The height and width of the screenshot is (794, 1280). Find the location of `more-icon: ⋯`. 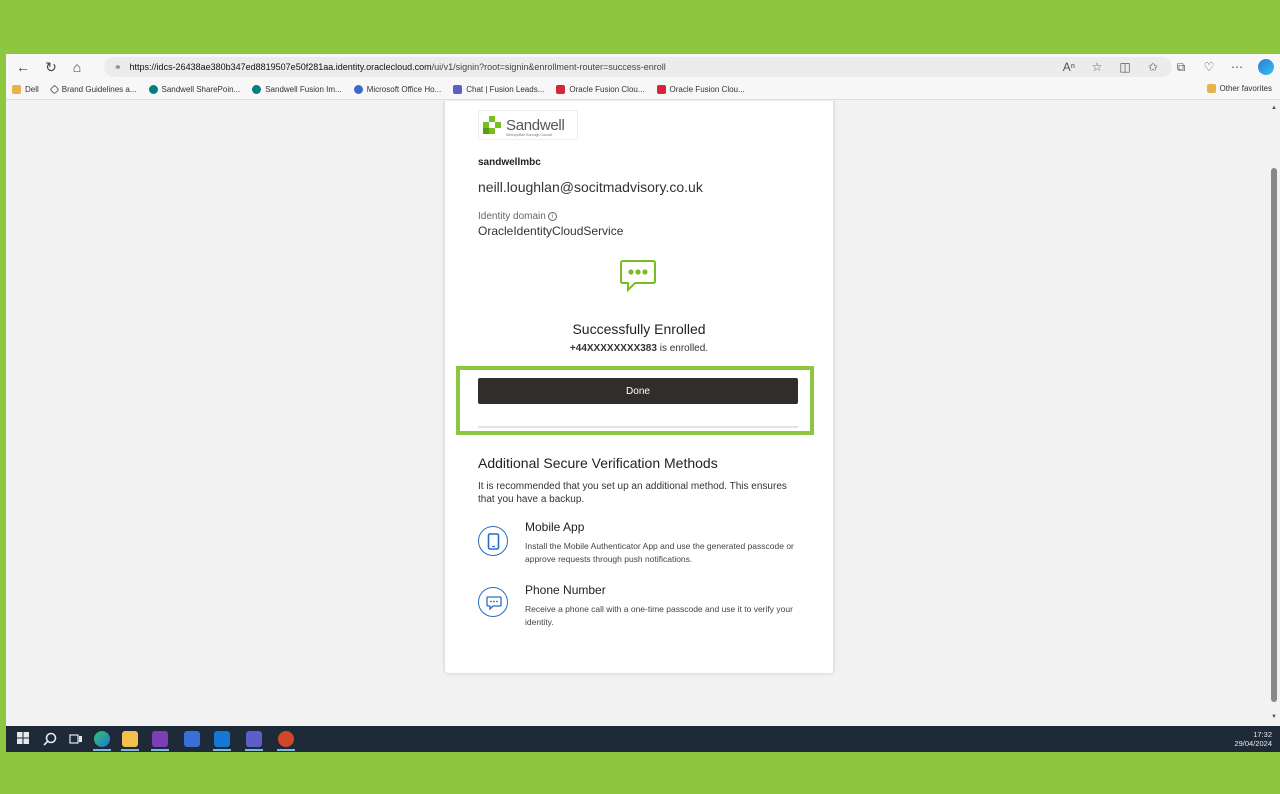

more-icon: ⋯ is located at coordinates (1237, 67).